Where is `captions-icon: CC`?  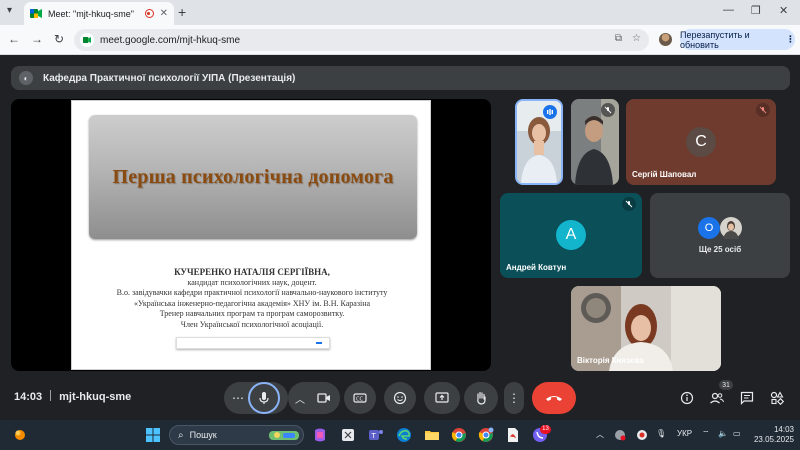
captions-icon: CC is located at coordinates (360, 398).